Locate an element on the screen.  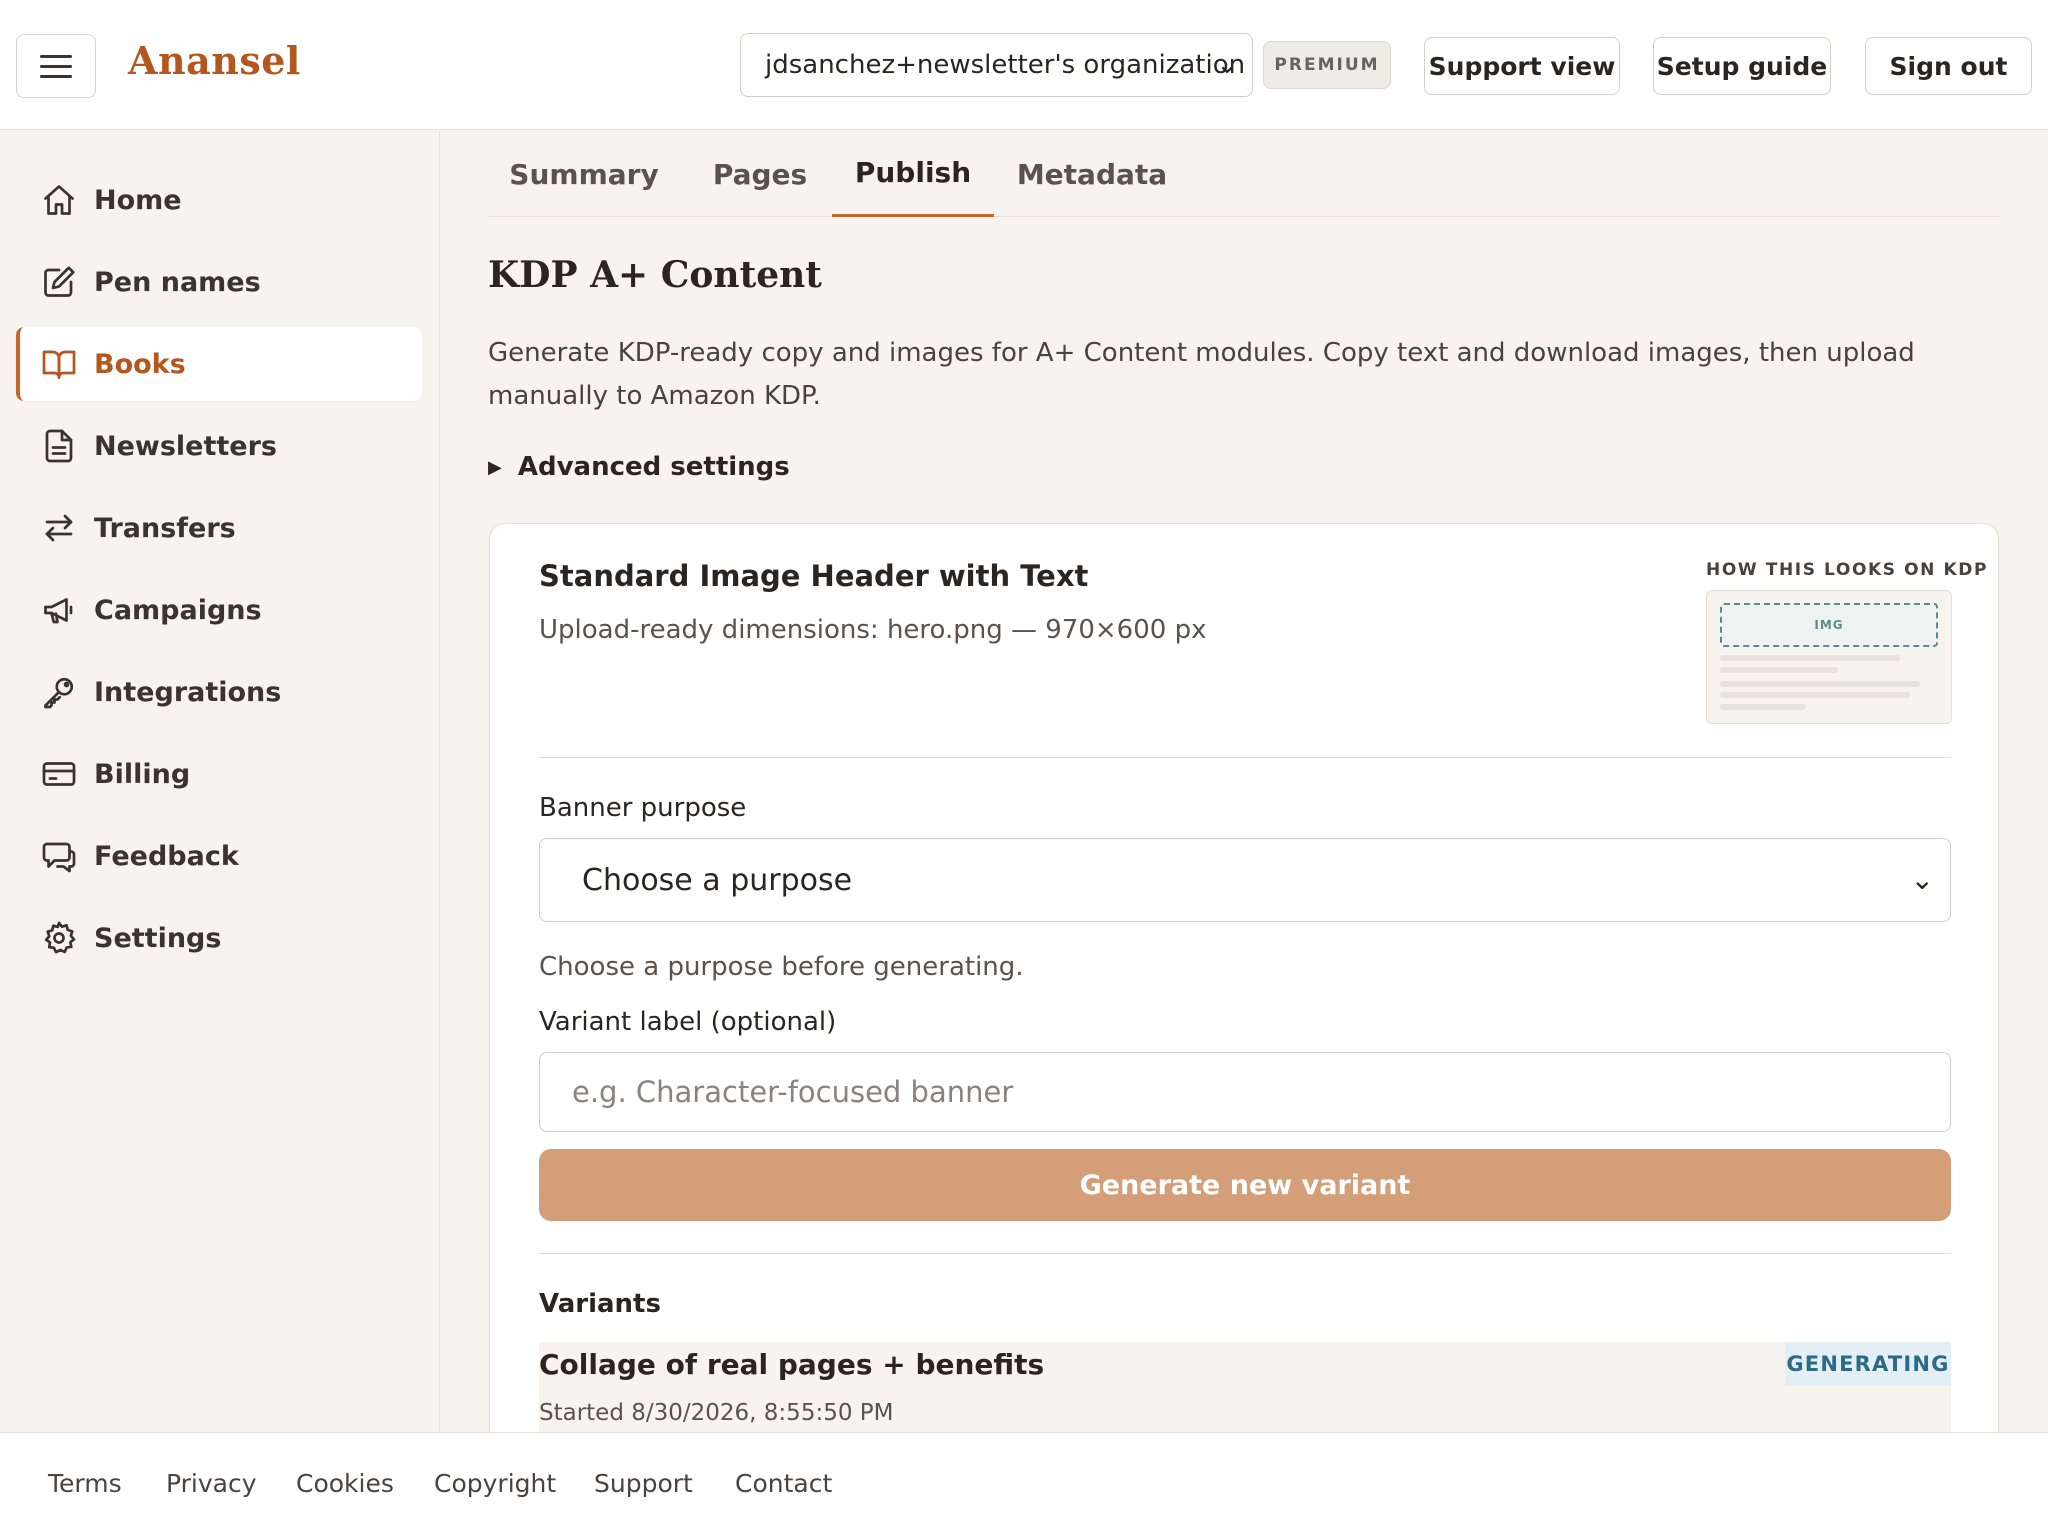
sidebar-item-settings: Settings is located at coordinates (219, 938).